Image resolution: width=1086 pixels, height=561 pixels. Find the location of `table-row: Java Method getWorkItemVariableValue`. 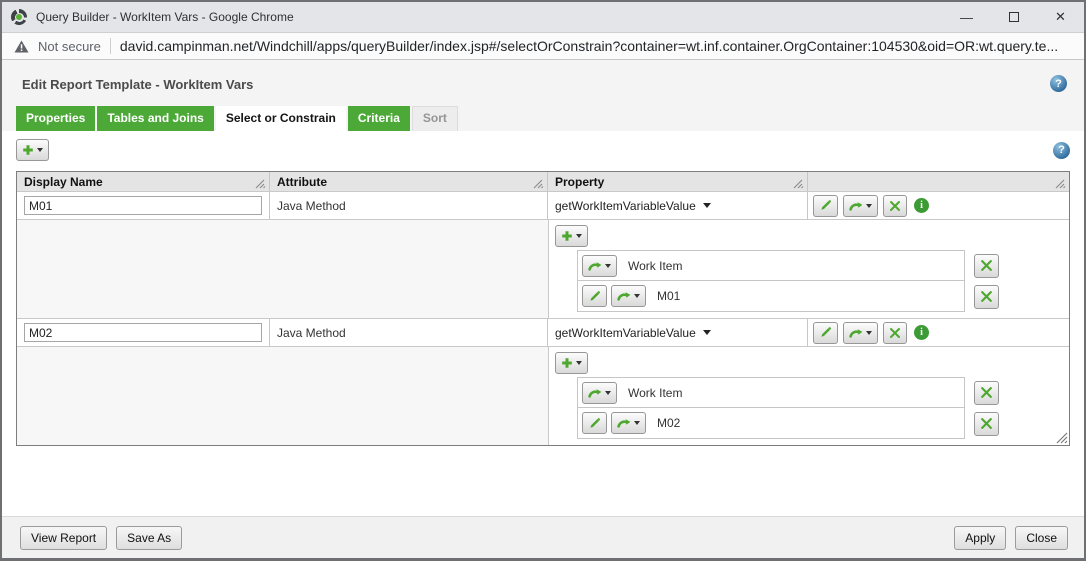

table-row: Java Method getWorkItemVariableValue is located at coordinates (543, 205).